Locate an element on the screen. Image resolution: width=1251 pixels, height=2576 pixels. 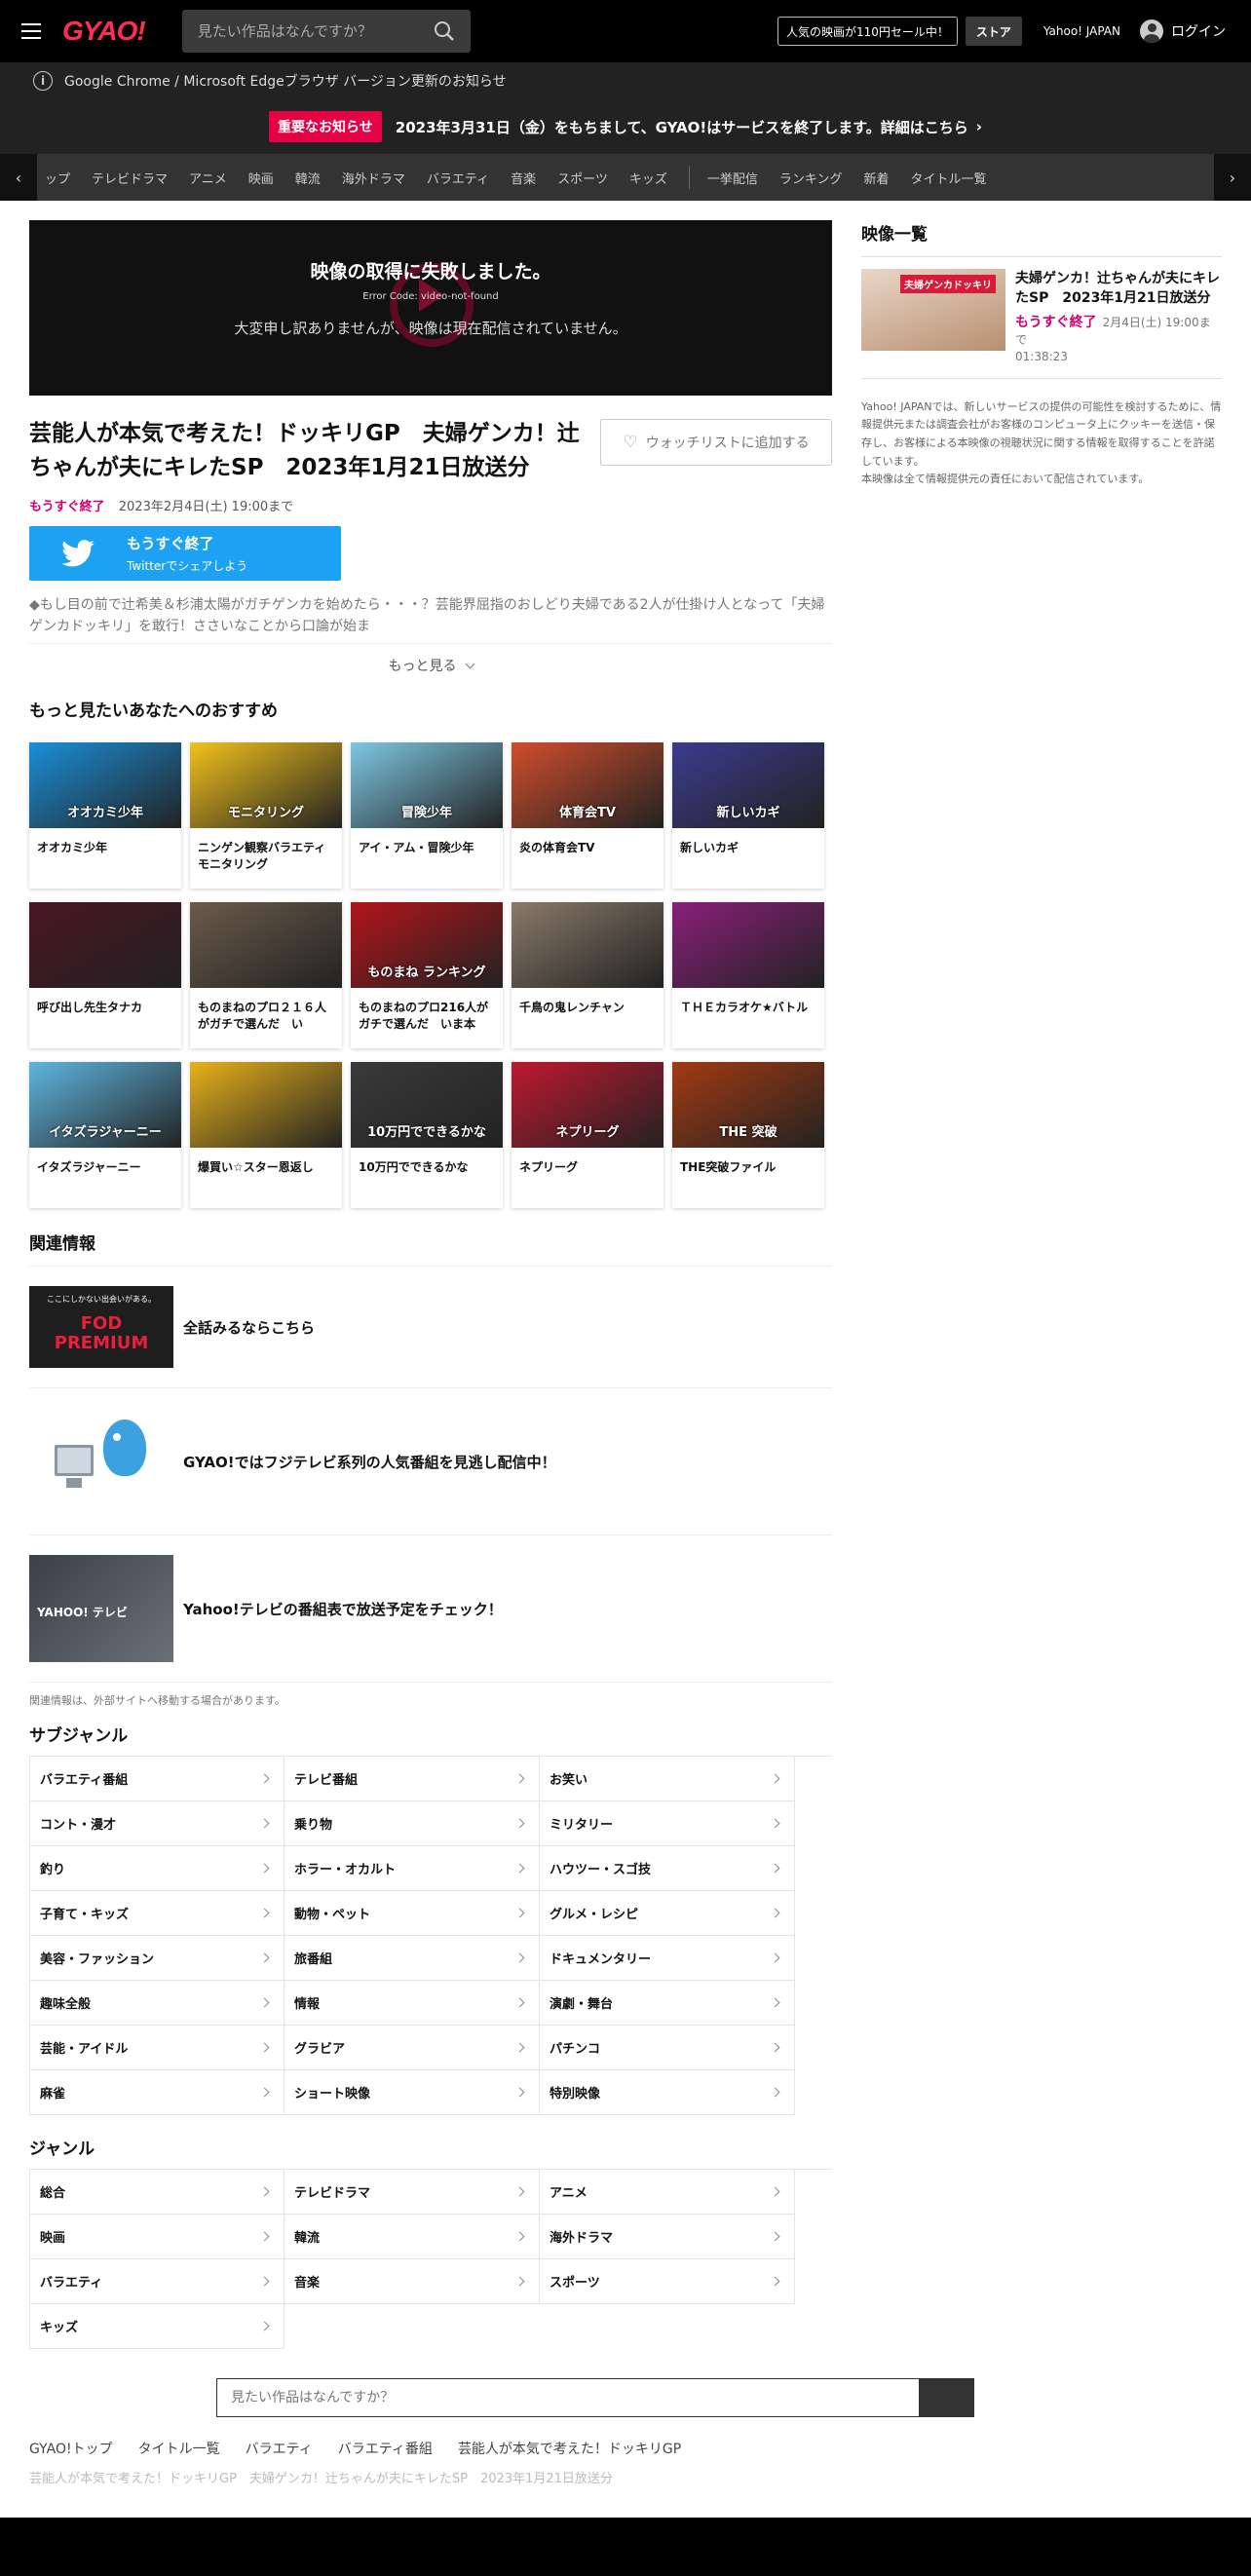
nav-item-sports: スポーツ is located at coordinates (582, 178).